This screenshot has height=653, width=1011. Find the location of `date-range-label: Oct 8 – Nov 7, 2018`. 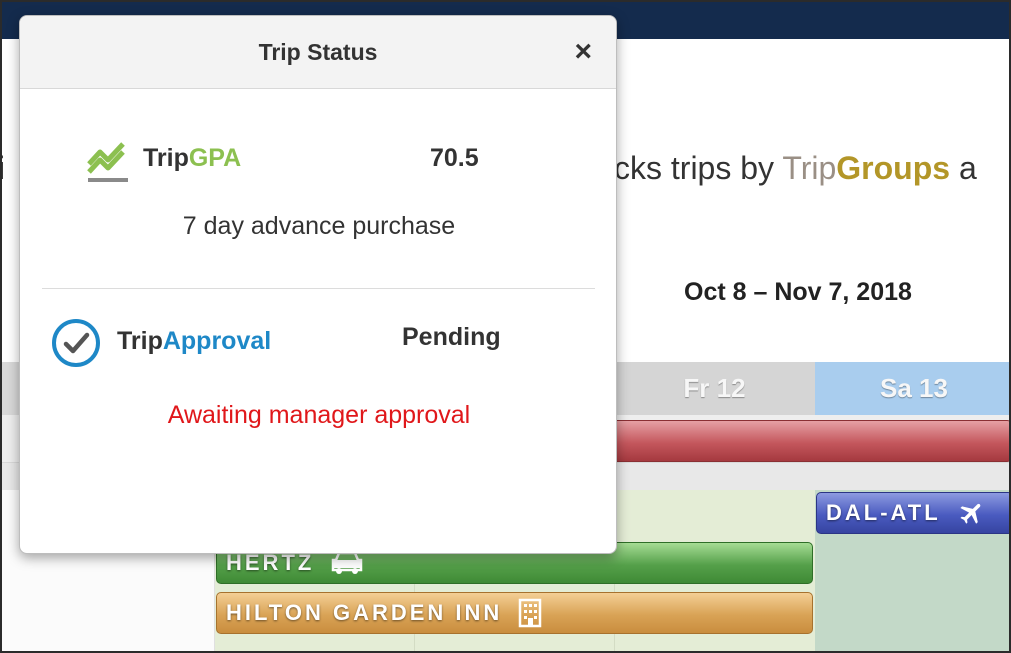

date-range-label: Oct 8 – Nov 7, 2018 is located at coordinates (798, 292).